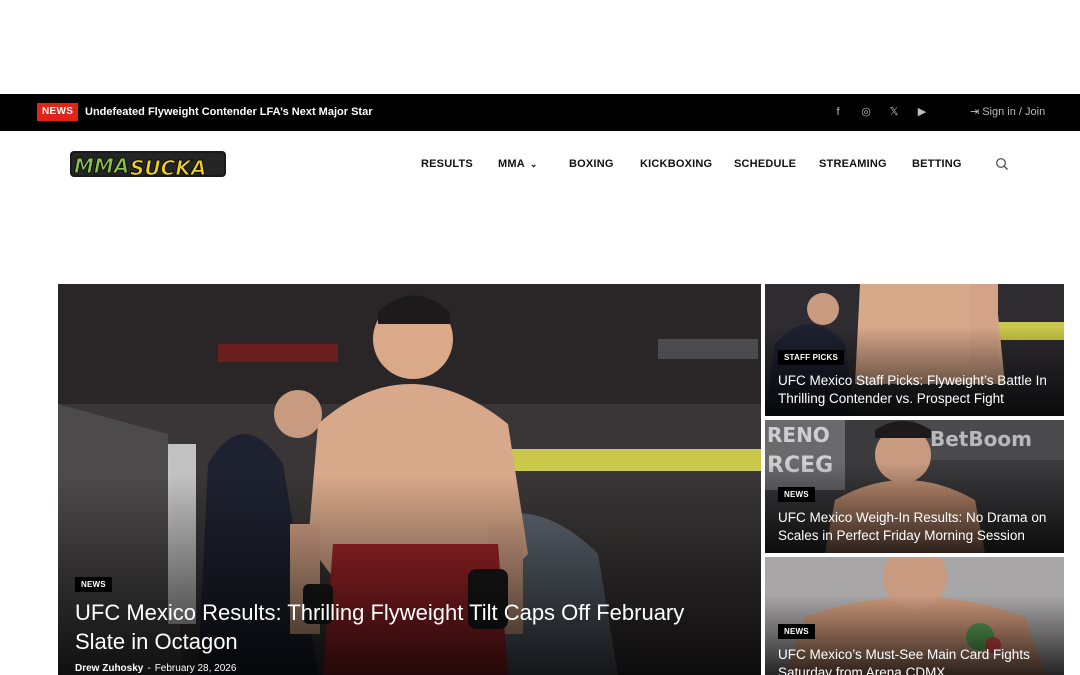 This screenshot has width=1080, height=675. What do you see at coordinates (765, 164) in the screenshot?
I see `nav-schedule: SCHEDULE` at bounding box center [765, 164].